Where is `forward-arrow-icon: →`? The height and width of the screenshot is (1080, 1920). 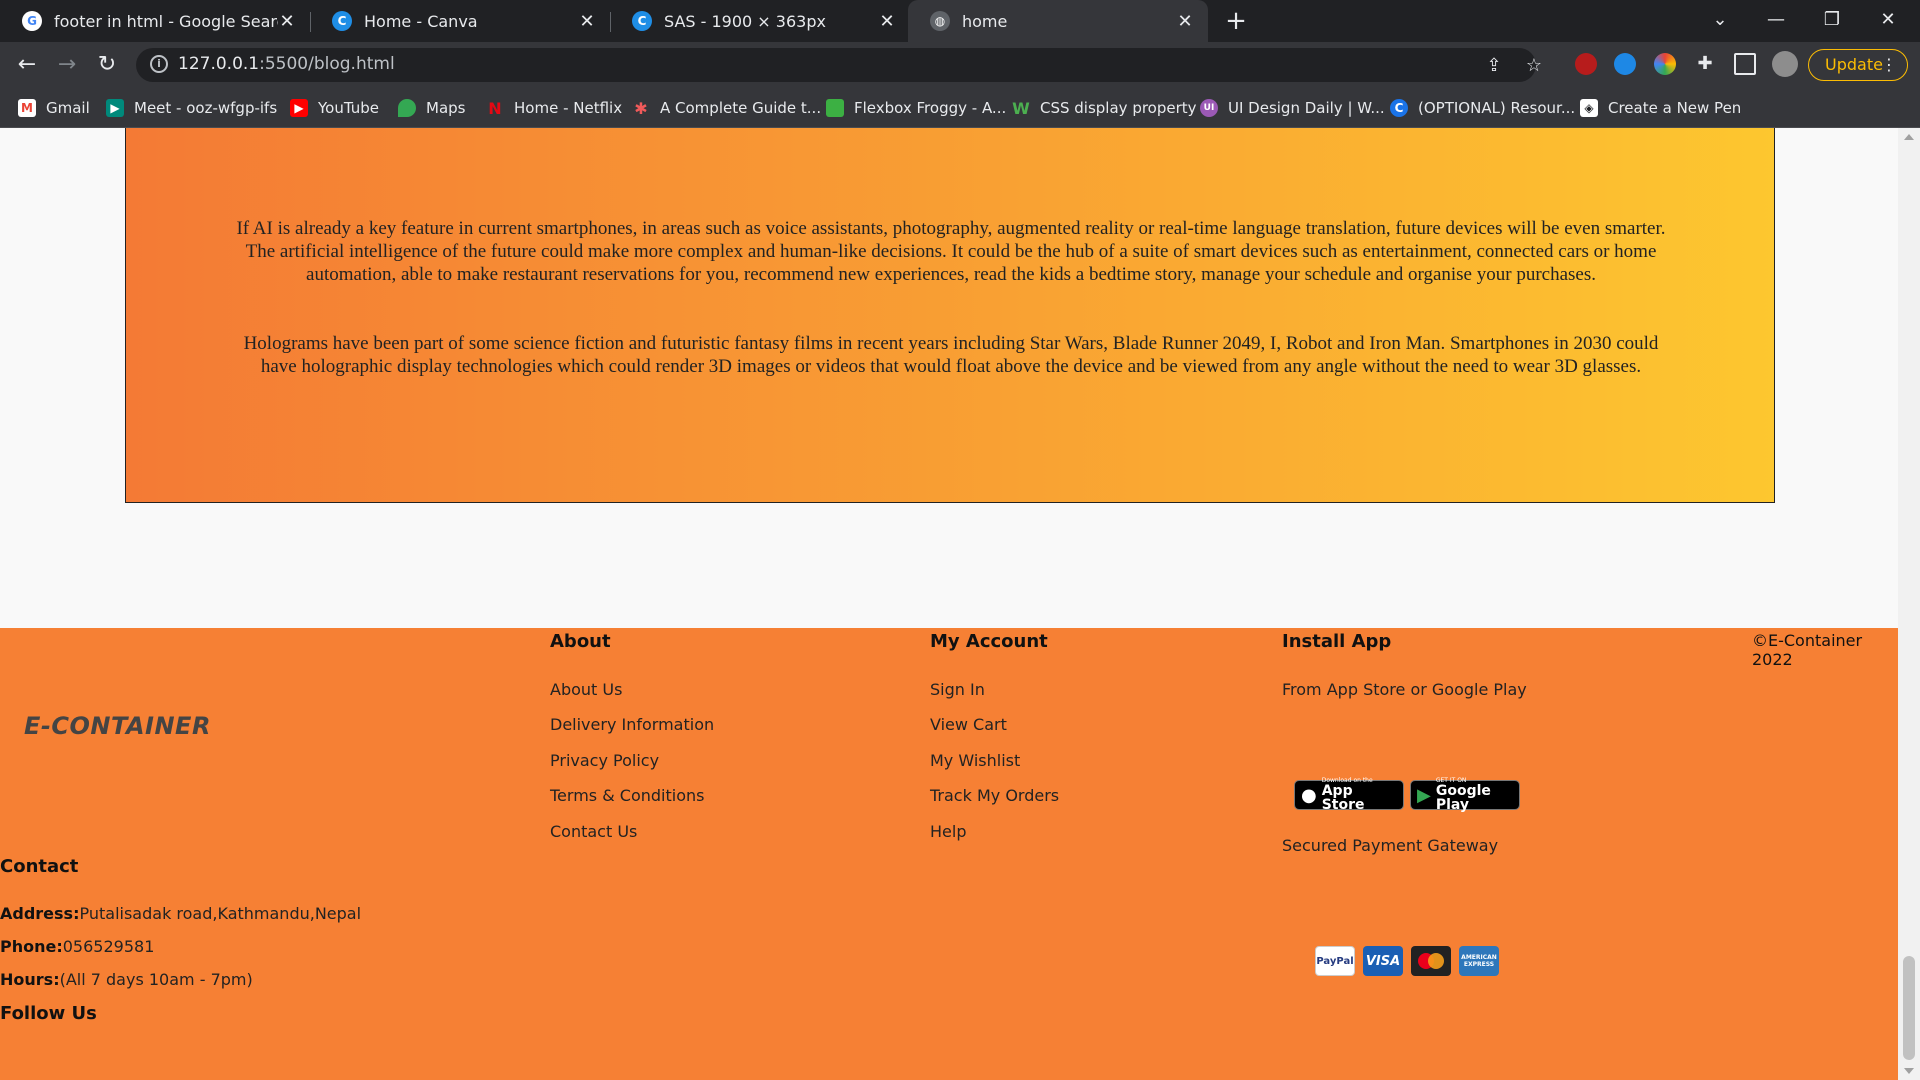 forward-arrow-icon: → is located at coordinates (67, 65).